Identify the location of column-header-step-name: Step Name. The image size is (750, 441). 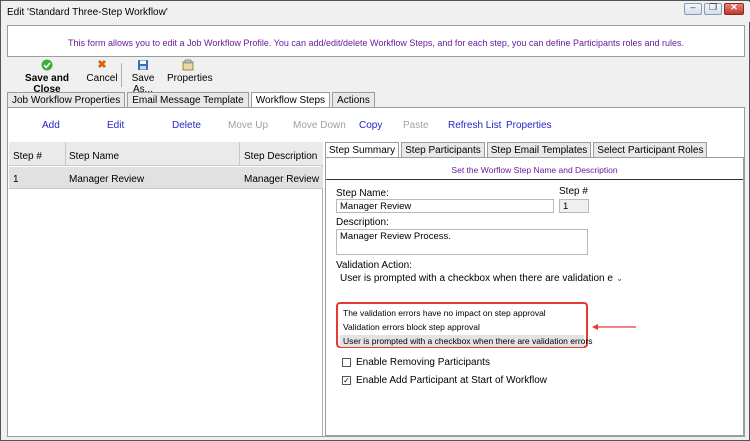
(94, 156).